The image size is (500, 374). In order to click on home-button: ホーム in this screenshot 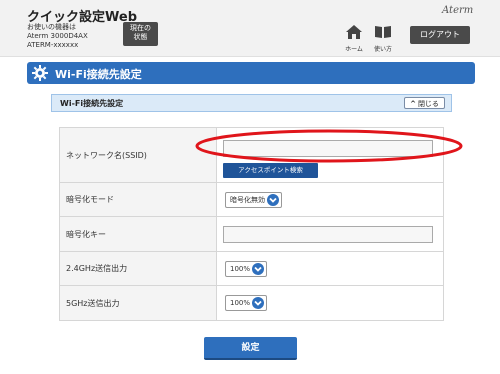, I will do `click(354, 38)`.